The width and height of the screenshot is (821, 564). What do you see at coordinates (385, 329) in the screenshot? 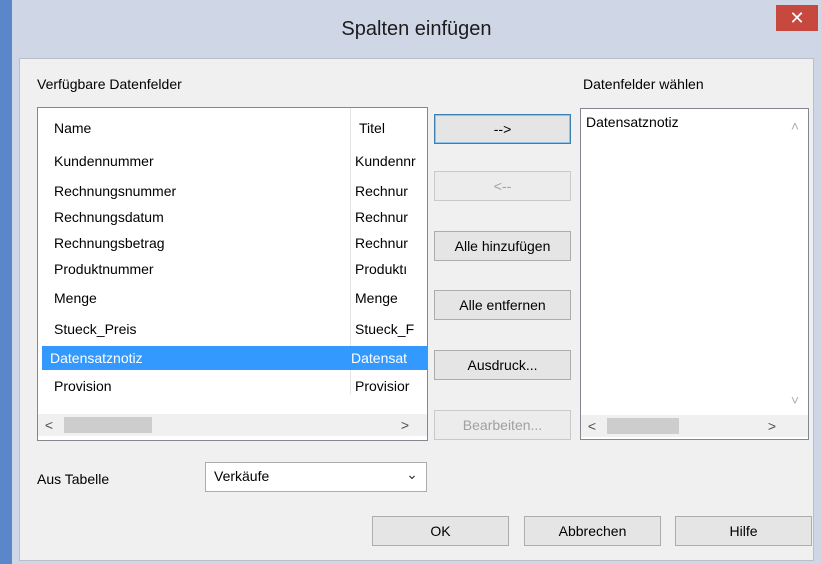
I see `row-title: Stueck_F` at bounding box center [385, 329].